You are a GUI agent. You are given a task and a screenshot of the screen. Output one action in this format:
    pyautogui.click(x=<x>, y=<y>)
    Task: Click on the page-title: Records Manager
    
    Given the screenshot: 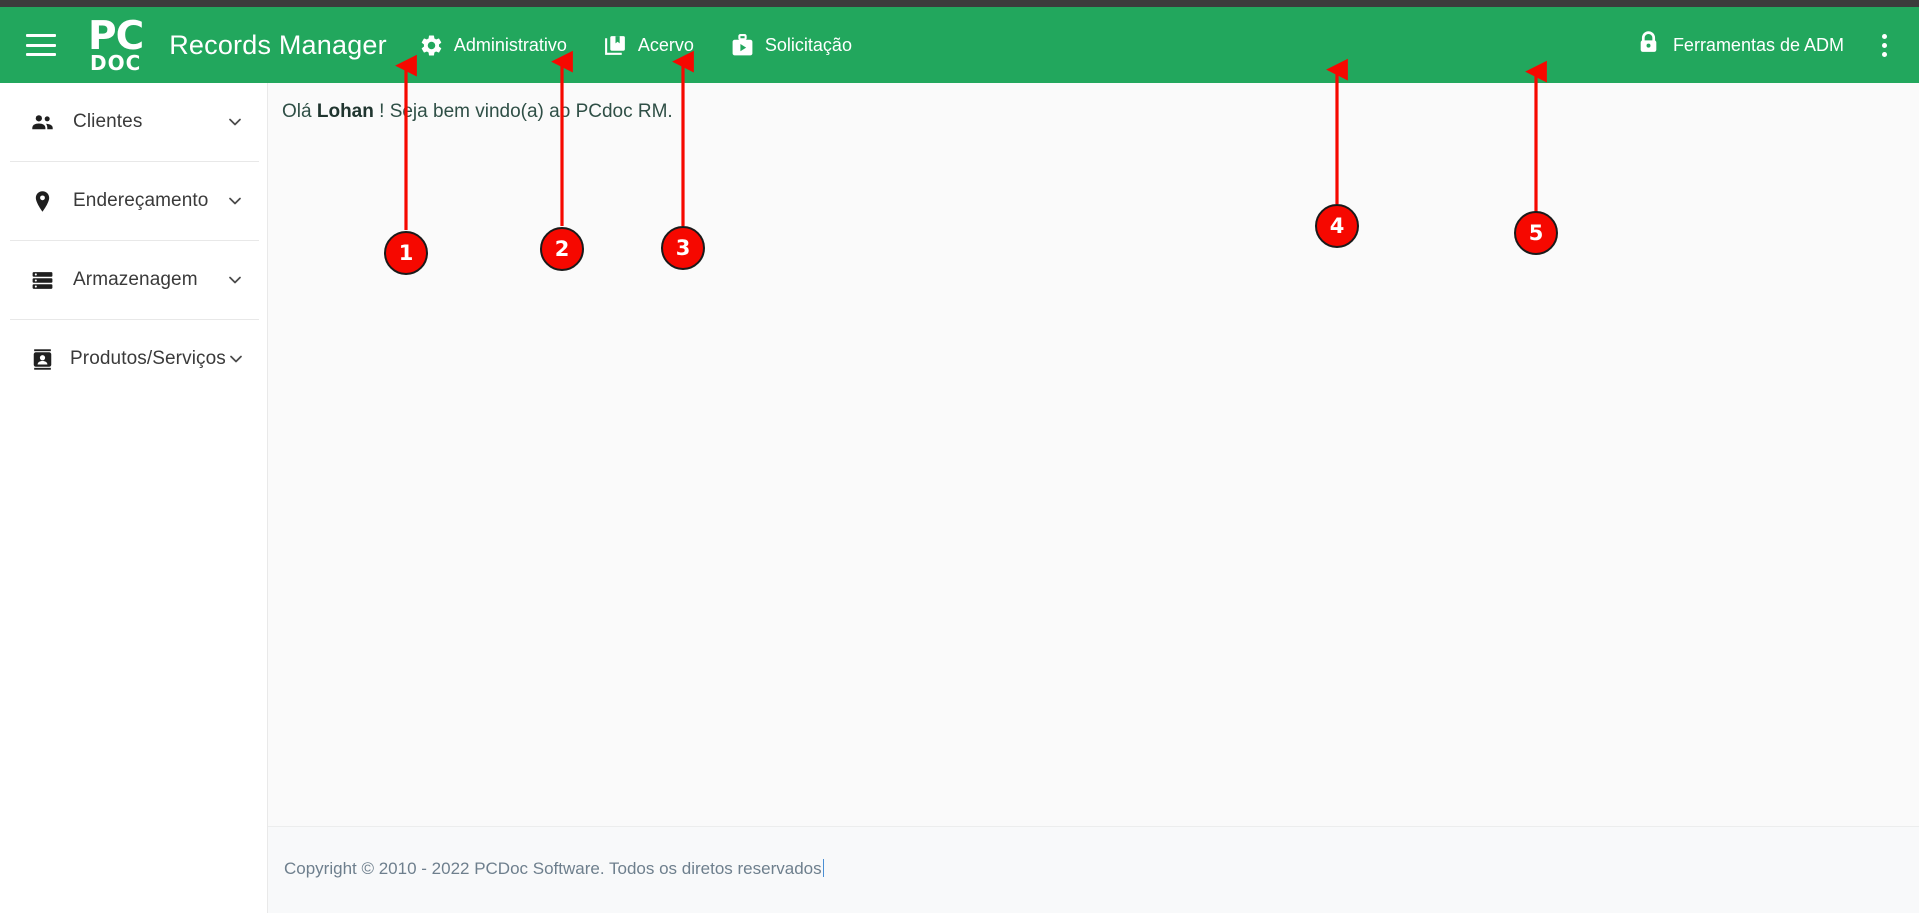 What is the action you would take?
    pyautogui.click(x=278, y=44)
    